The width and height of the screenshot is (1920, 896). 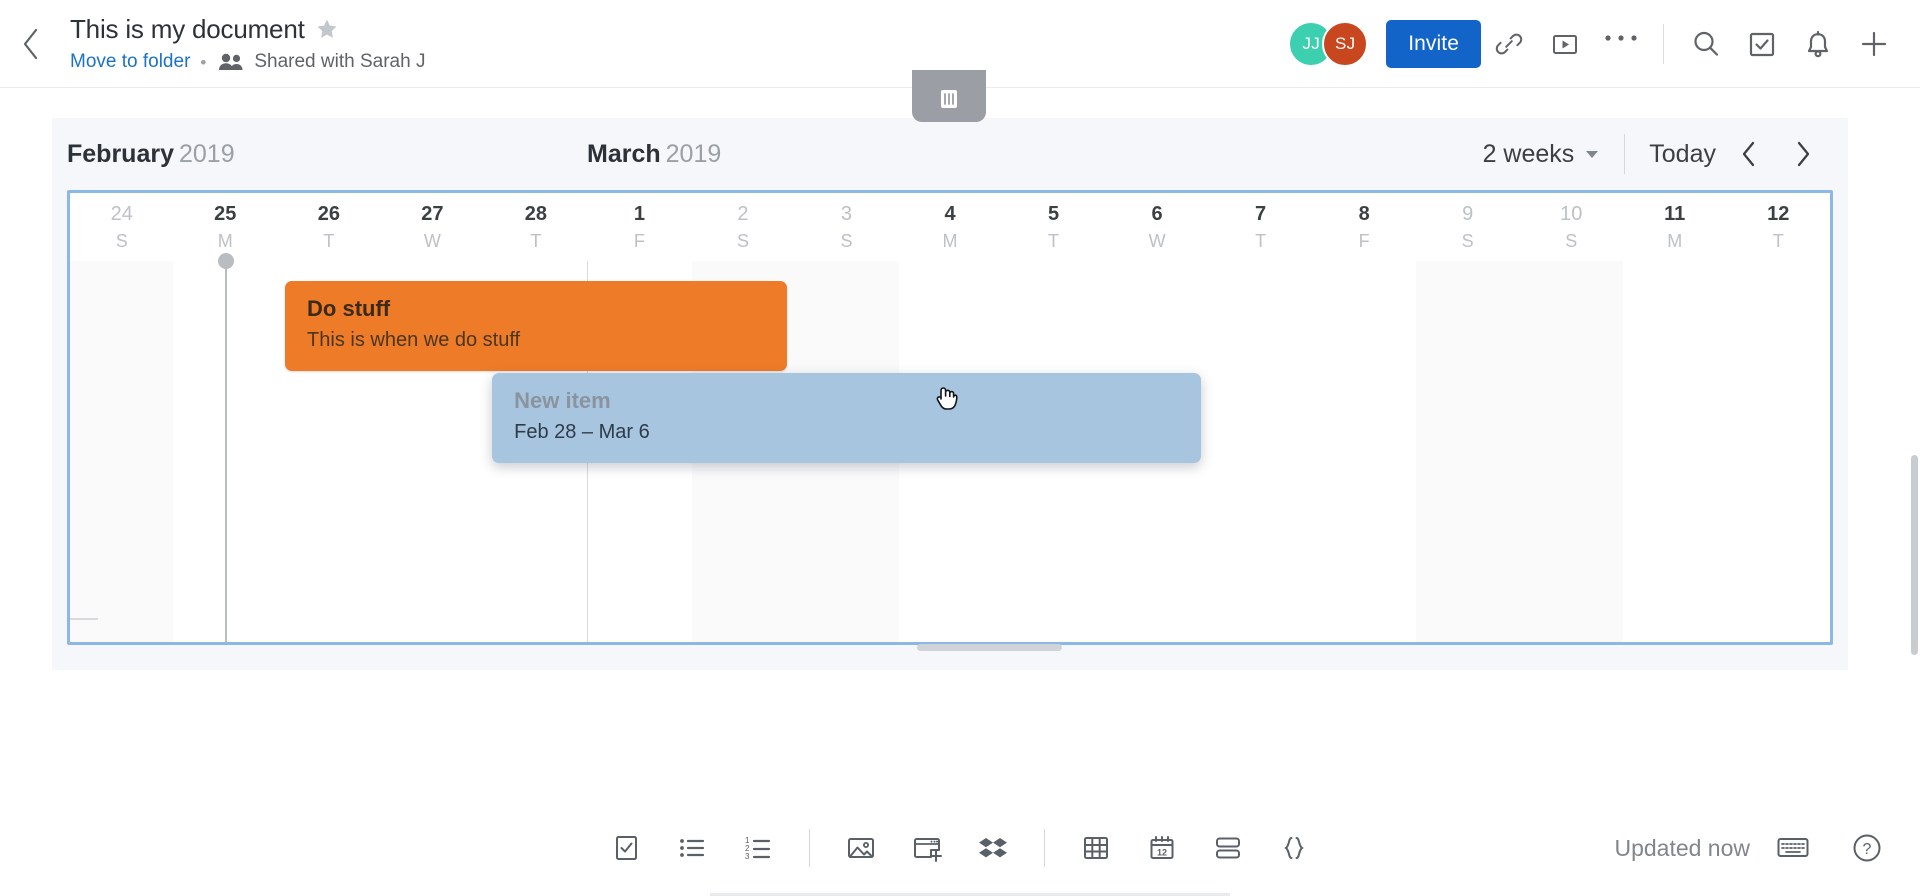 I want to click on layout-icon, so click(x=1228, y=848).